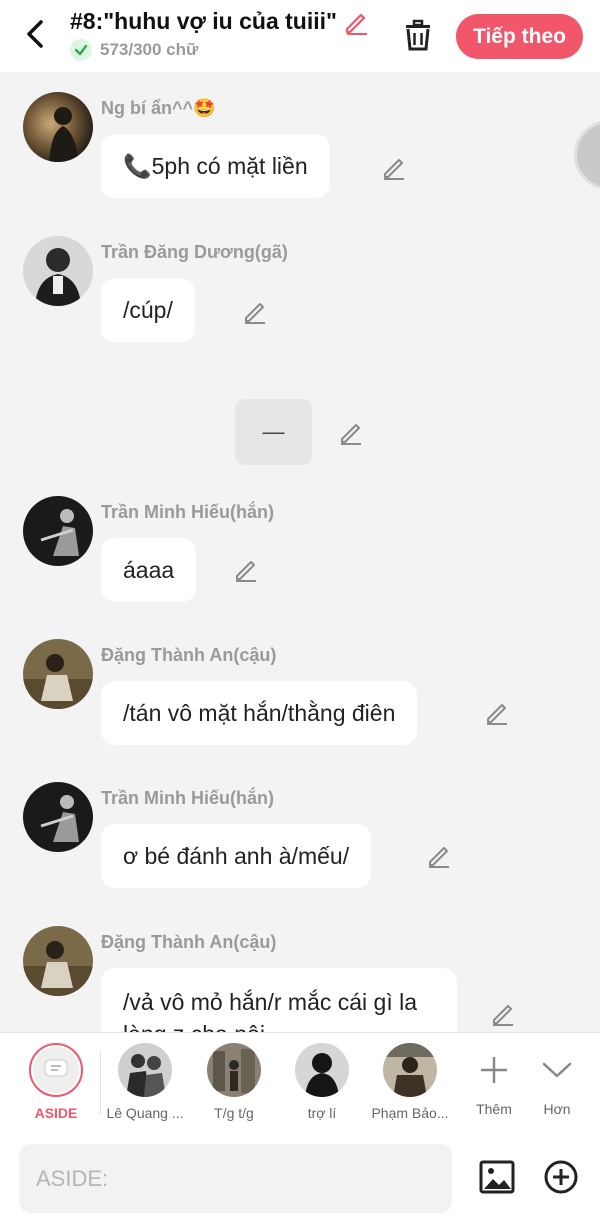 This screenshot has height=1223, width=600. What do you see at coordinates (561, 1177) in the screenshot?
I see `add-circle-icon` at bounding box center [561, 1177].